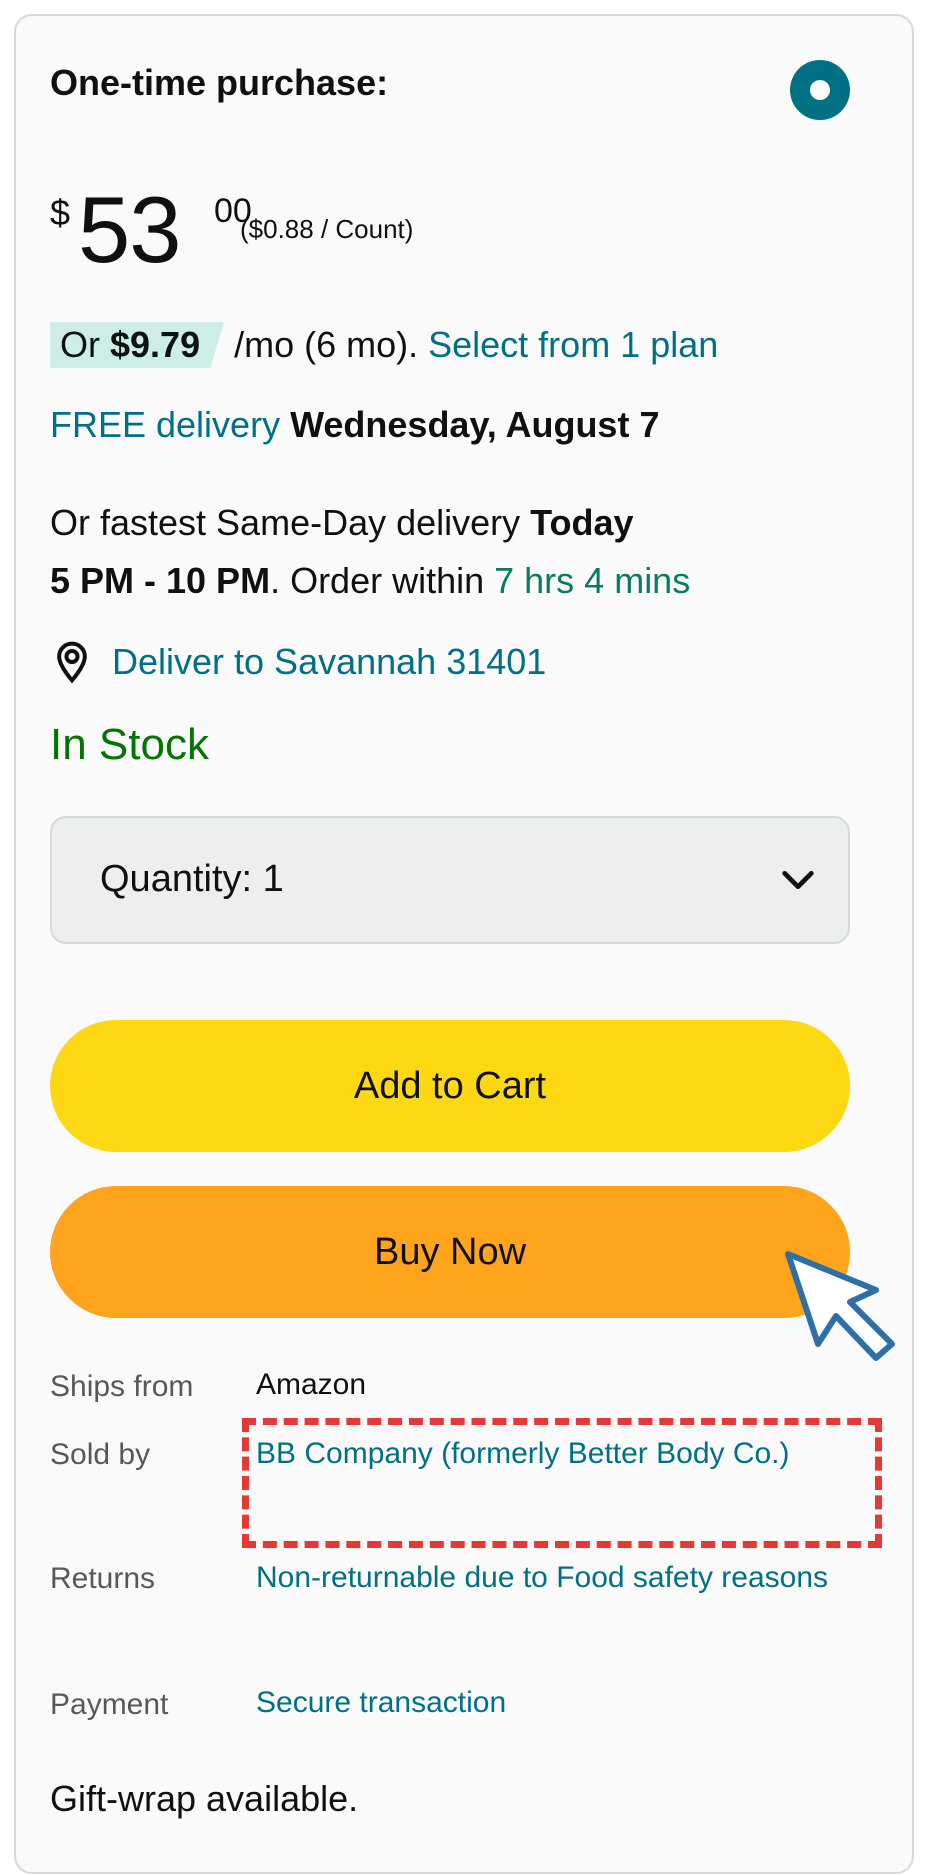 This screenshot has width=928, height=1874. Describe the element at coordinates (100, 1454) in the screenshot. I see `sold-by-label: Sold by` at that location.